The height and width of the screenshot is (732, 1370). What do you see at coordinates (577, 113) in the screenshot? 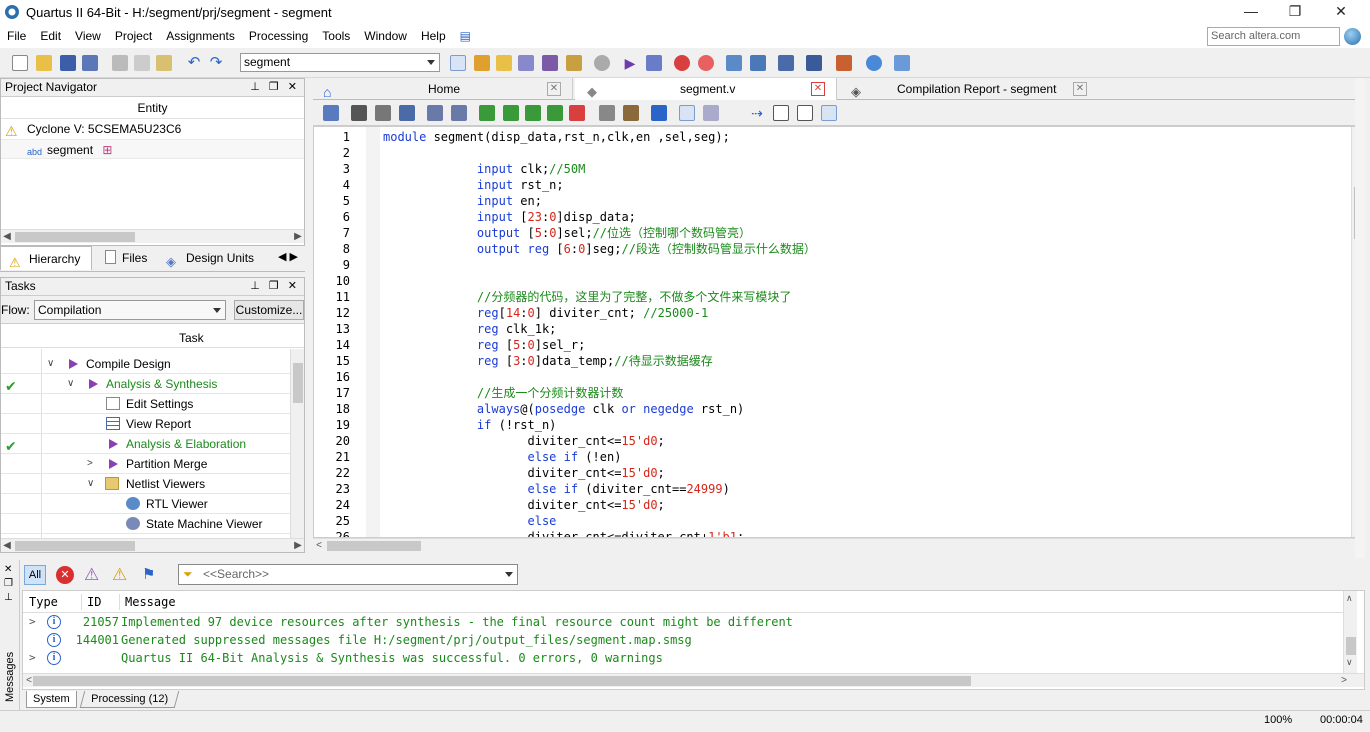
I see `delete-bookmark-icon` at bounding box center [577, 113].